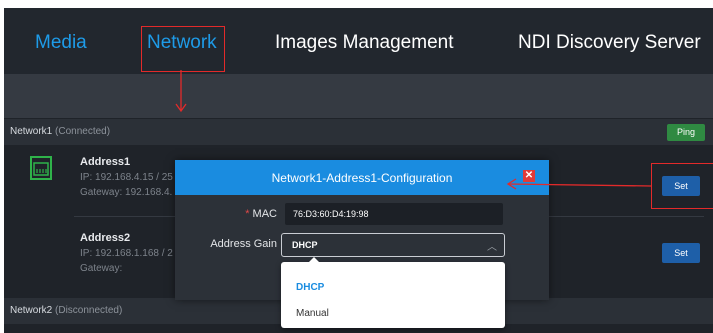 Image resolution: width=713 pixels, height=333 pixels. Describe the element at coordinates (305, 245) in the screenshot. I see `address-gain-value: DHCP` at that location.